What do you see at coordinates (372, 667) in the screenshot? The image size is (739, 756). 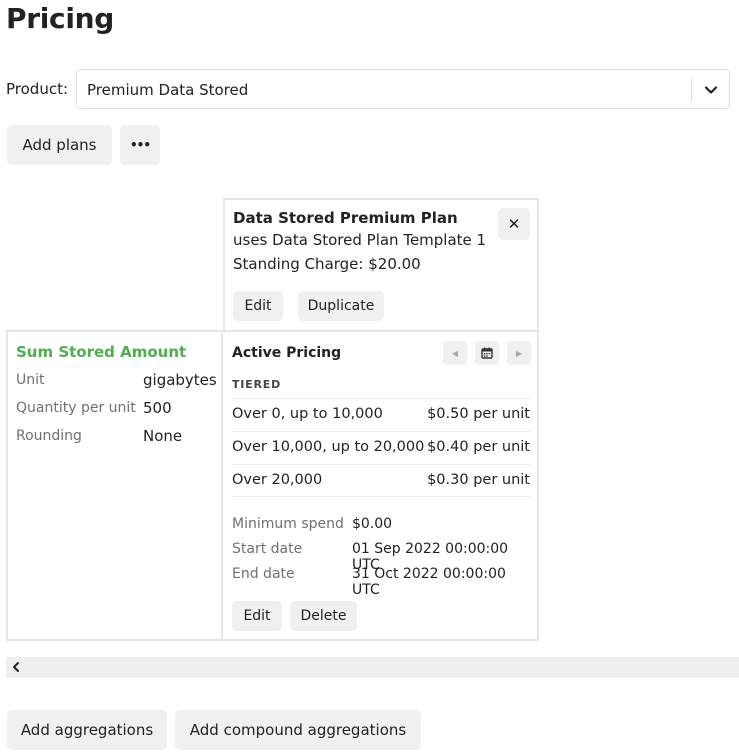 I see `horizontal-scrollbar` at bounding box center [372, 667].